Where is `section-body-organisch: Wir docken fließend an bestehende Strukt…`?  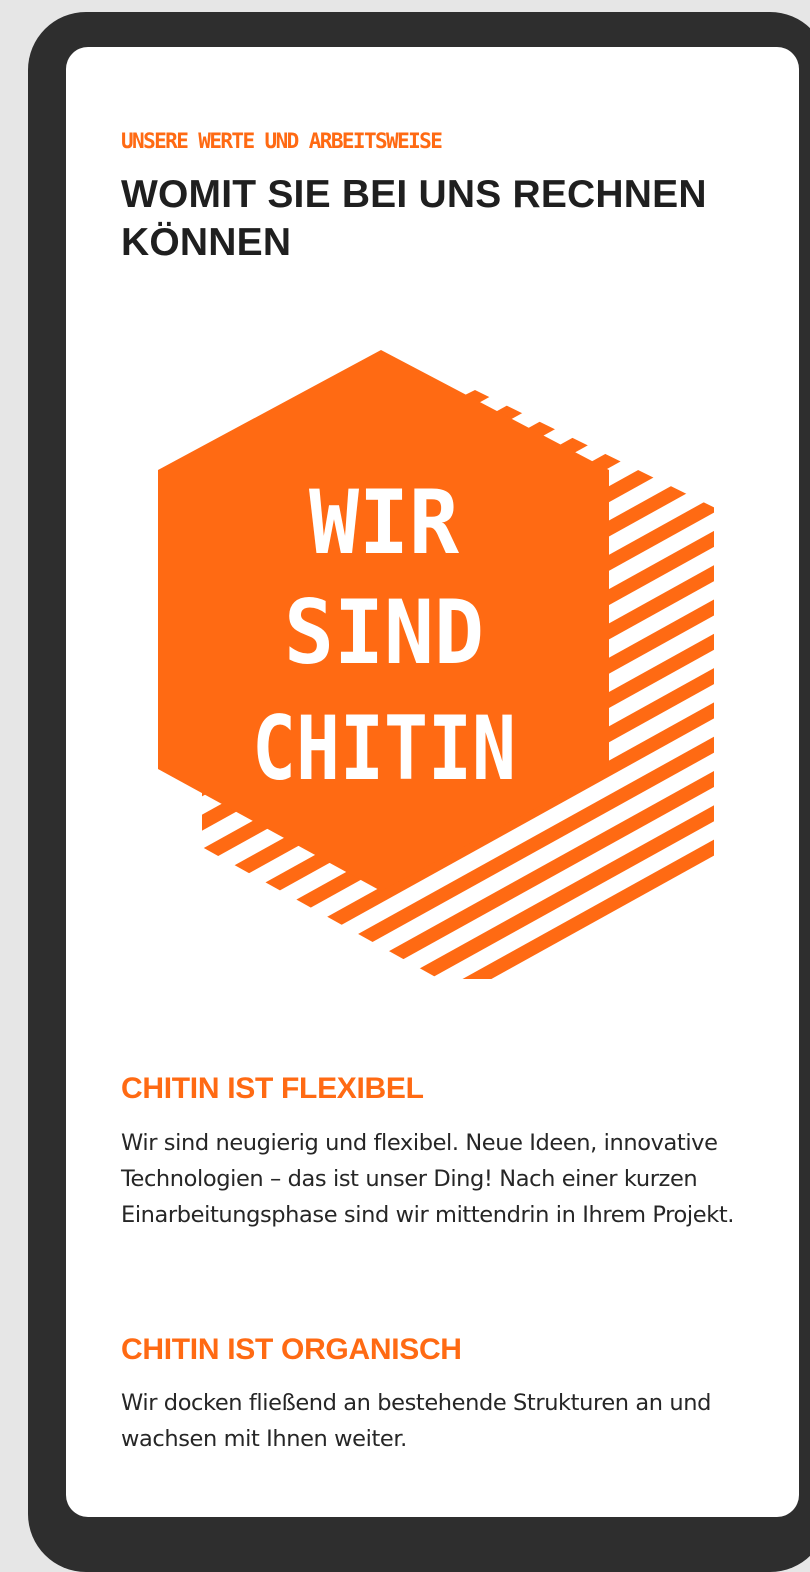 section-body-organisch: Wir docken fließend an bestehende Strukt… is located at coordinates (416, 1421).